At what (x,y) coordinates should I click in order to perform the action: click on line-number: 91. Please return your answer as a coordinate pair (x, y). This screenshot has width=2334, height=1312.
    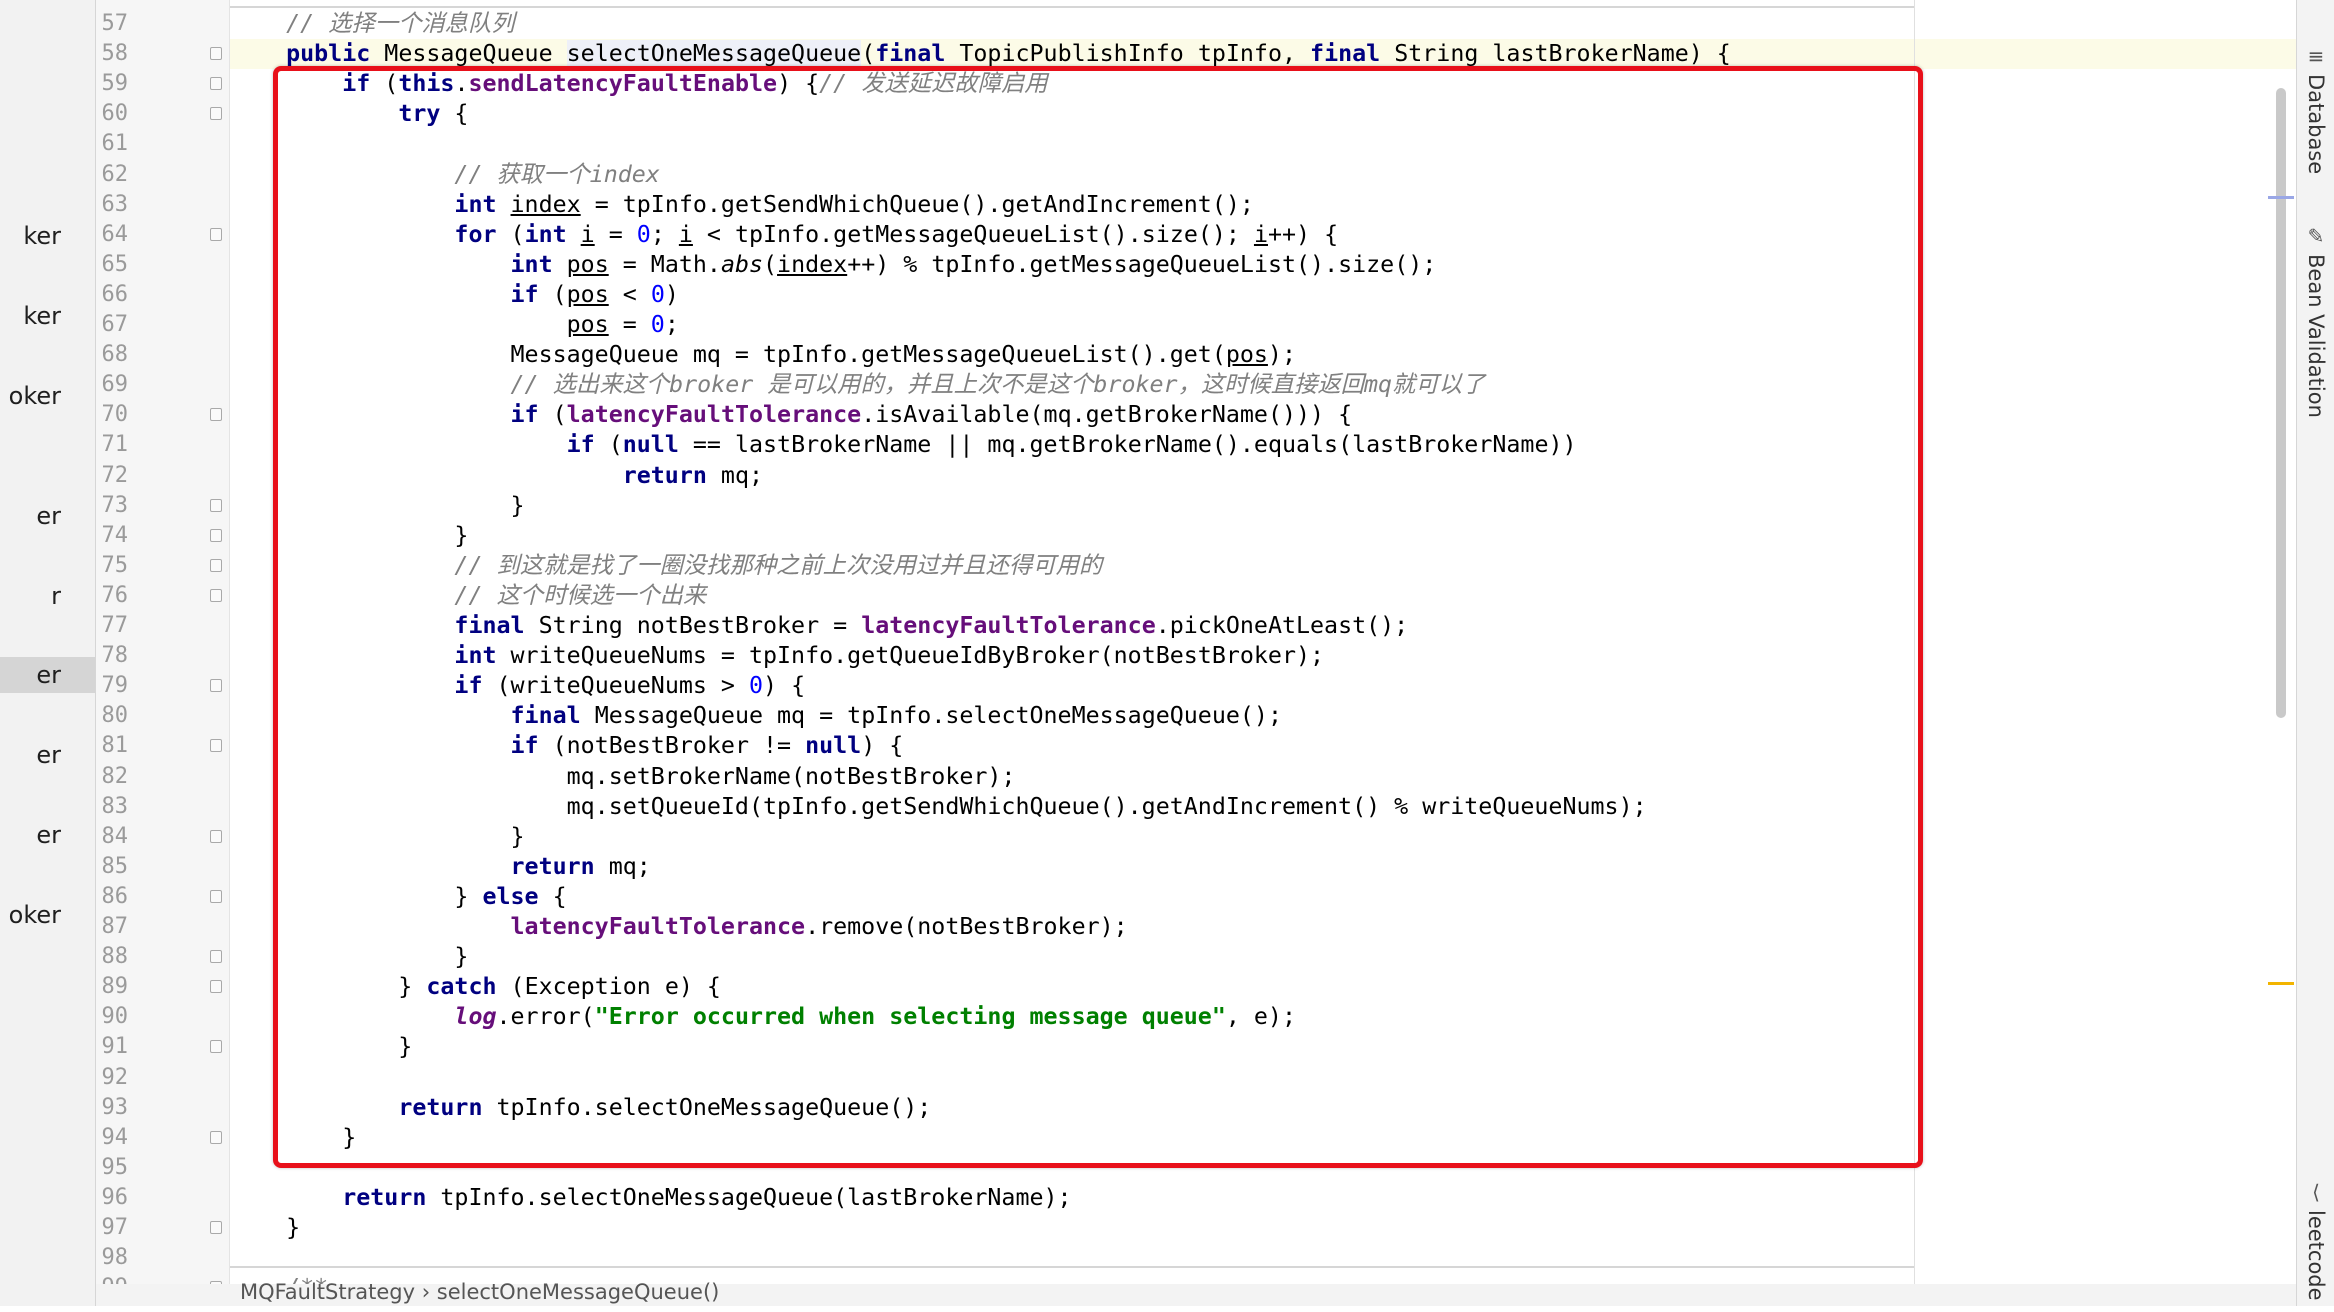
    Looking at the image, I should click on (115, 1047).